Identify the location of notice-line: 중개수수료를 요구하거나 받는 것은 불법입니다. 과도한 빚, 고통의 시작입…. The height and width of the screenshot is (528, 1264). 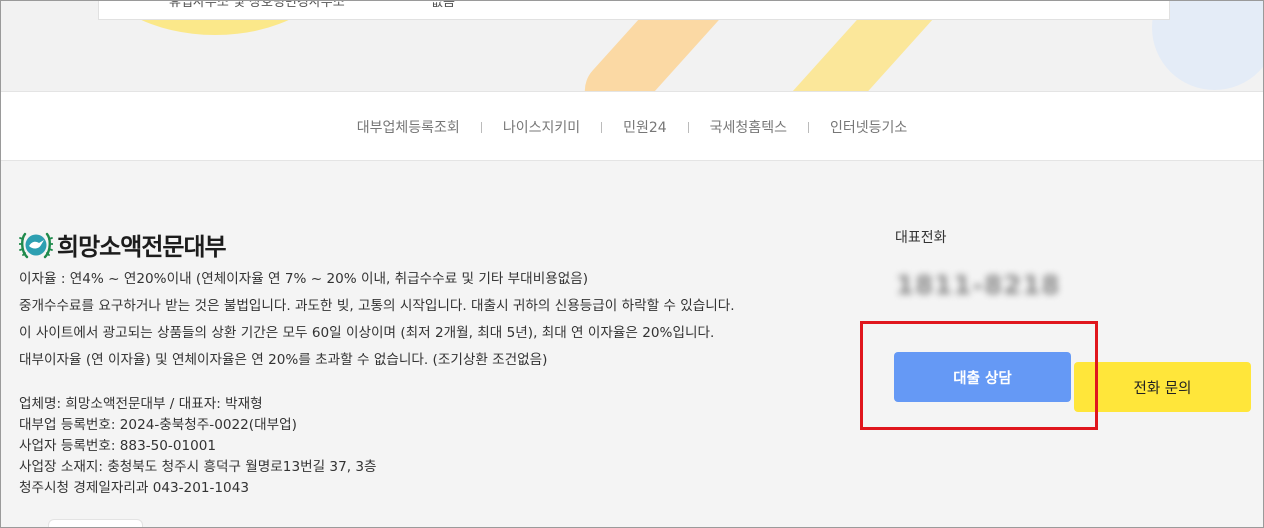
(377, 306).